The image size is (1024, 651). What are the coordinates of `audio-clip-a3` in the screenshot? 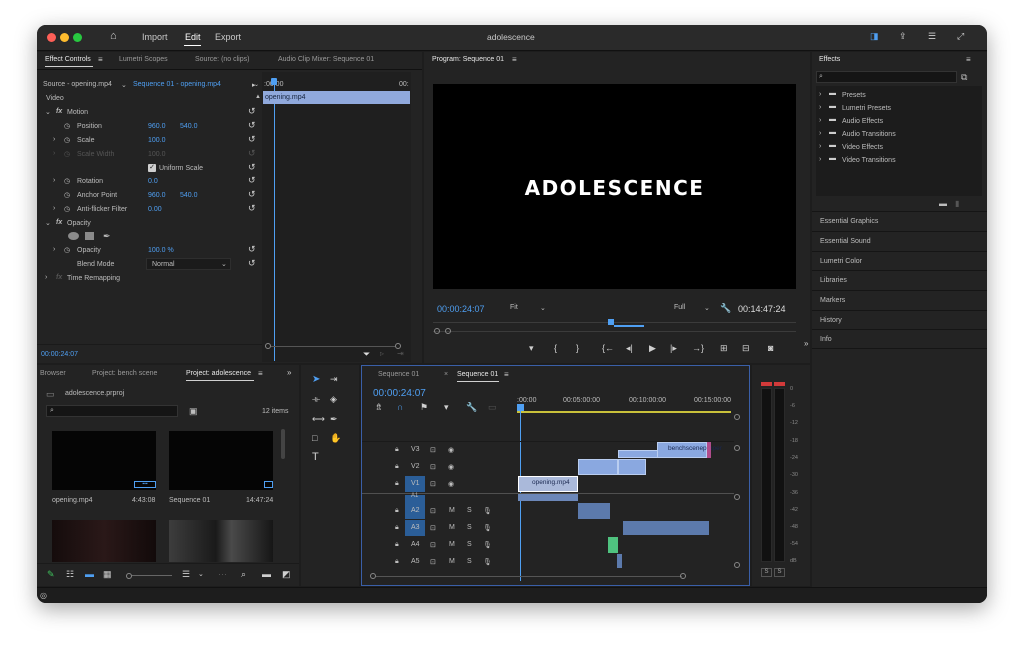 It's located at (666, 528).